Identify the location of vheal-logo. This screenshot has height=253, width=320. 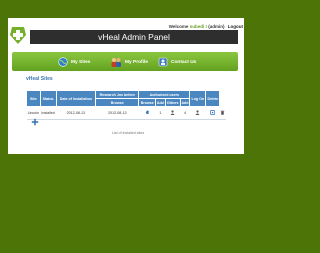
(18, 35).